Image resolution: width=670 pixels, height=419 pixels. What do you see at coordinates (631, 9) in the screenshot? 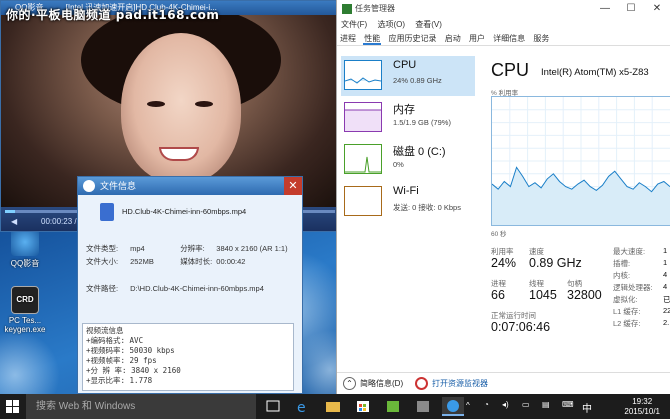
I see `maximize-button: ☐` at bounding box center [631, 9].